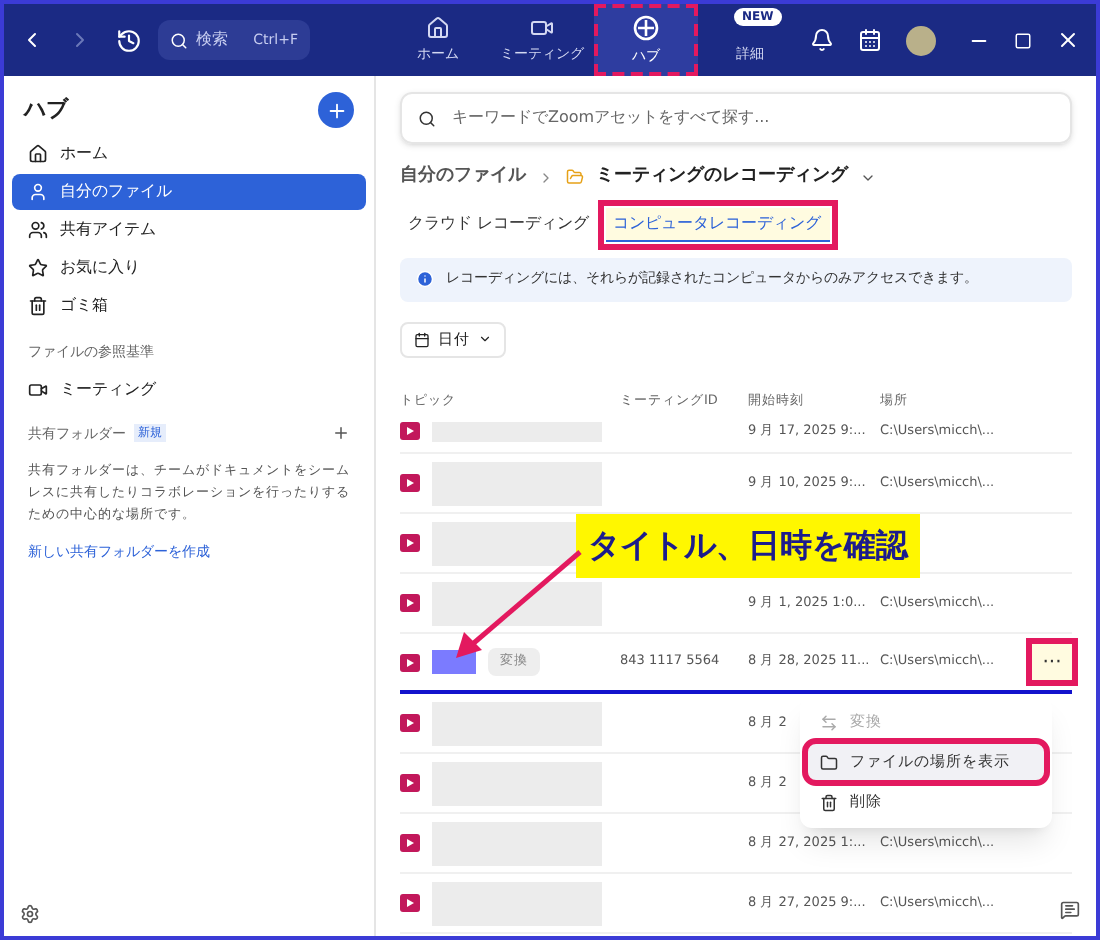 This screenshot has height=940, width=1100. I want to click on sidebar-title: ハブ, so click(46, 109).